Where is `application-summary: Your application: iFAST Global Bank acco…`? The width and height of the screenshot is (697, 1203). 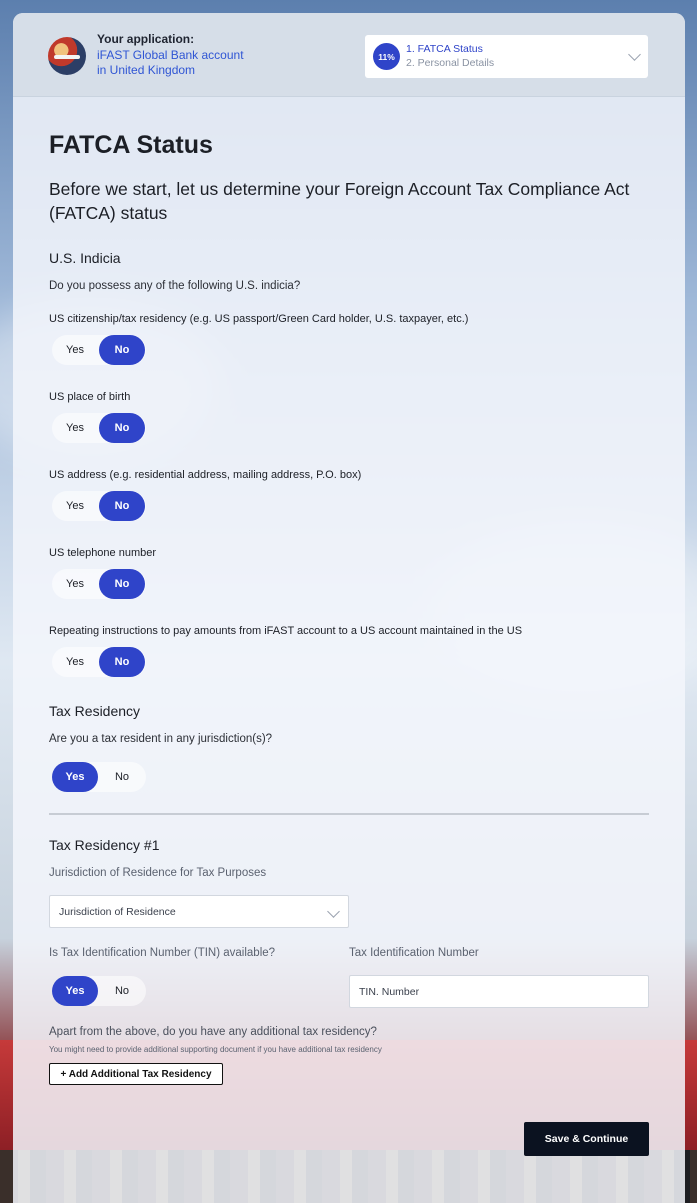 application-summary: Your application: iFAST Global Bank acco… is located at coordinates (170, 55).